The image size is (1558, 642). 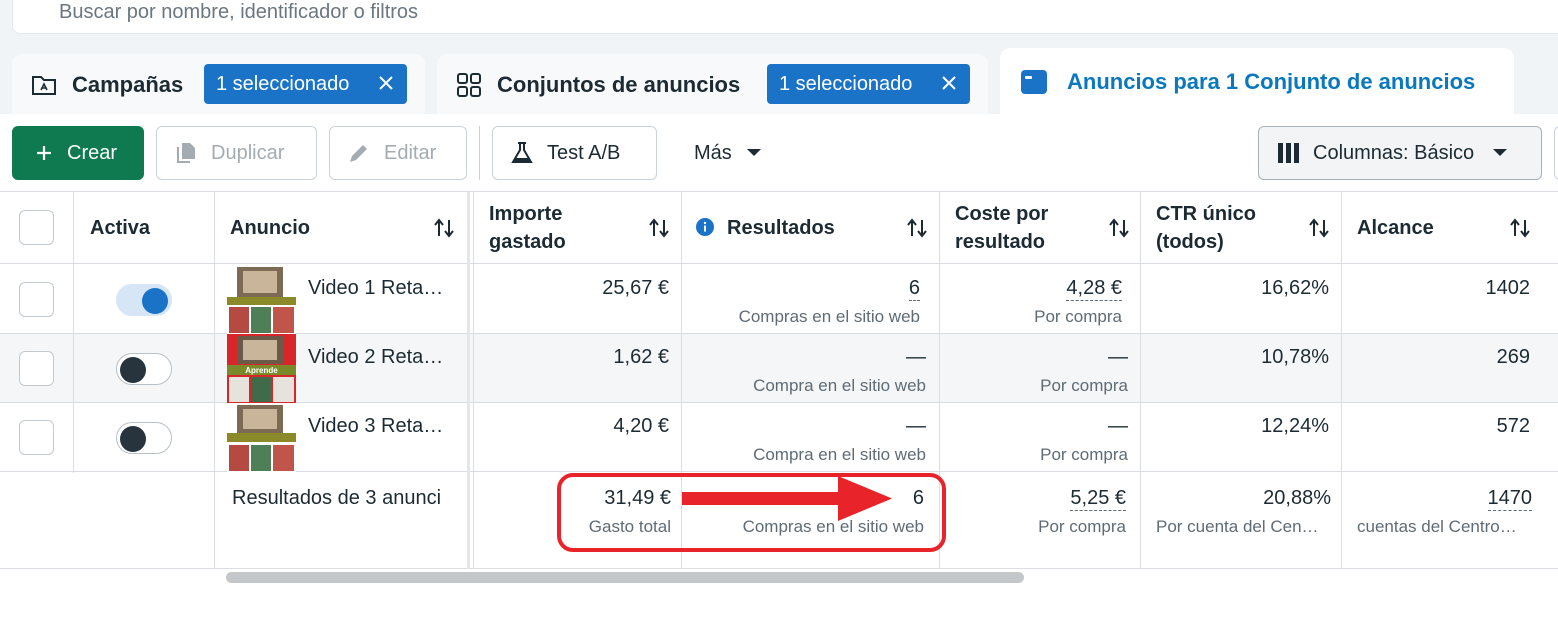 I want to click on tab-adsets: Conjuntos de anuncios 1 seleccionado, so click(x=712, y=87).